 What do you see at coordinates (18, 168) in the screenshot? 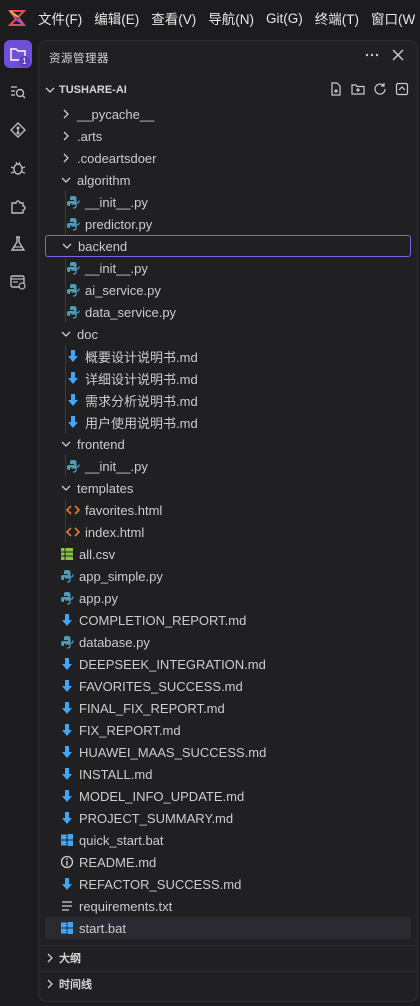
I see `debug-icon` at bounding box center [18, 168].